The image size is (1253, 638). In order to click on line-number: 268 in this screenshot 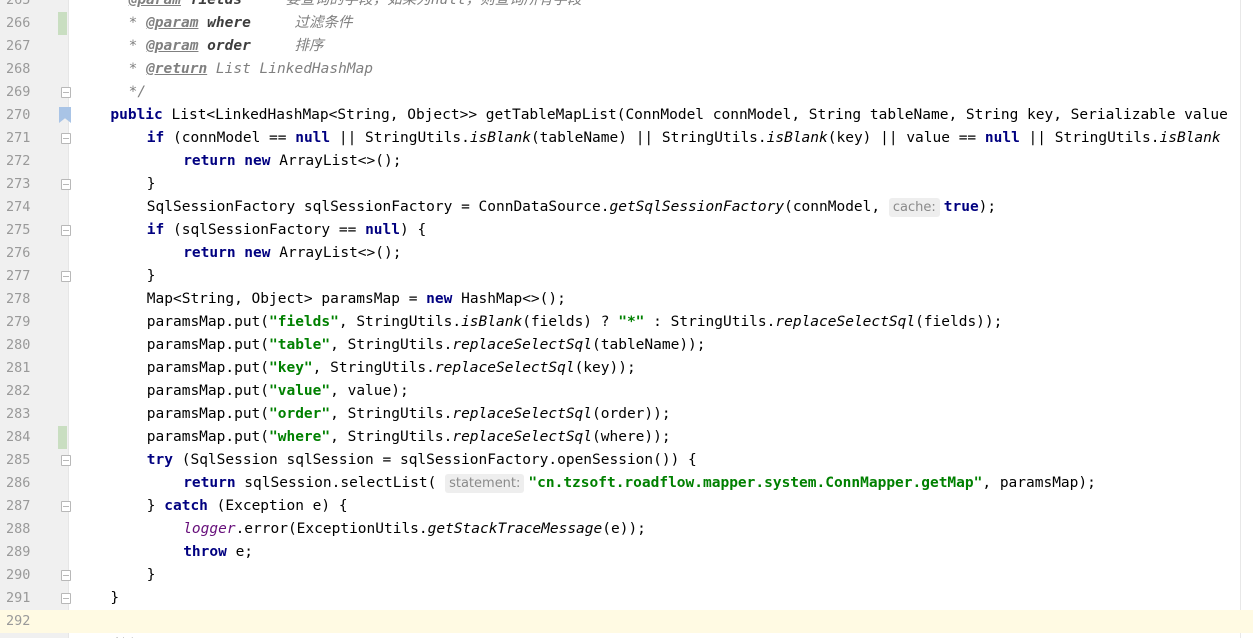, I will do `click(18, 69)`.